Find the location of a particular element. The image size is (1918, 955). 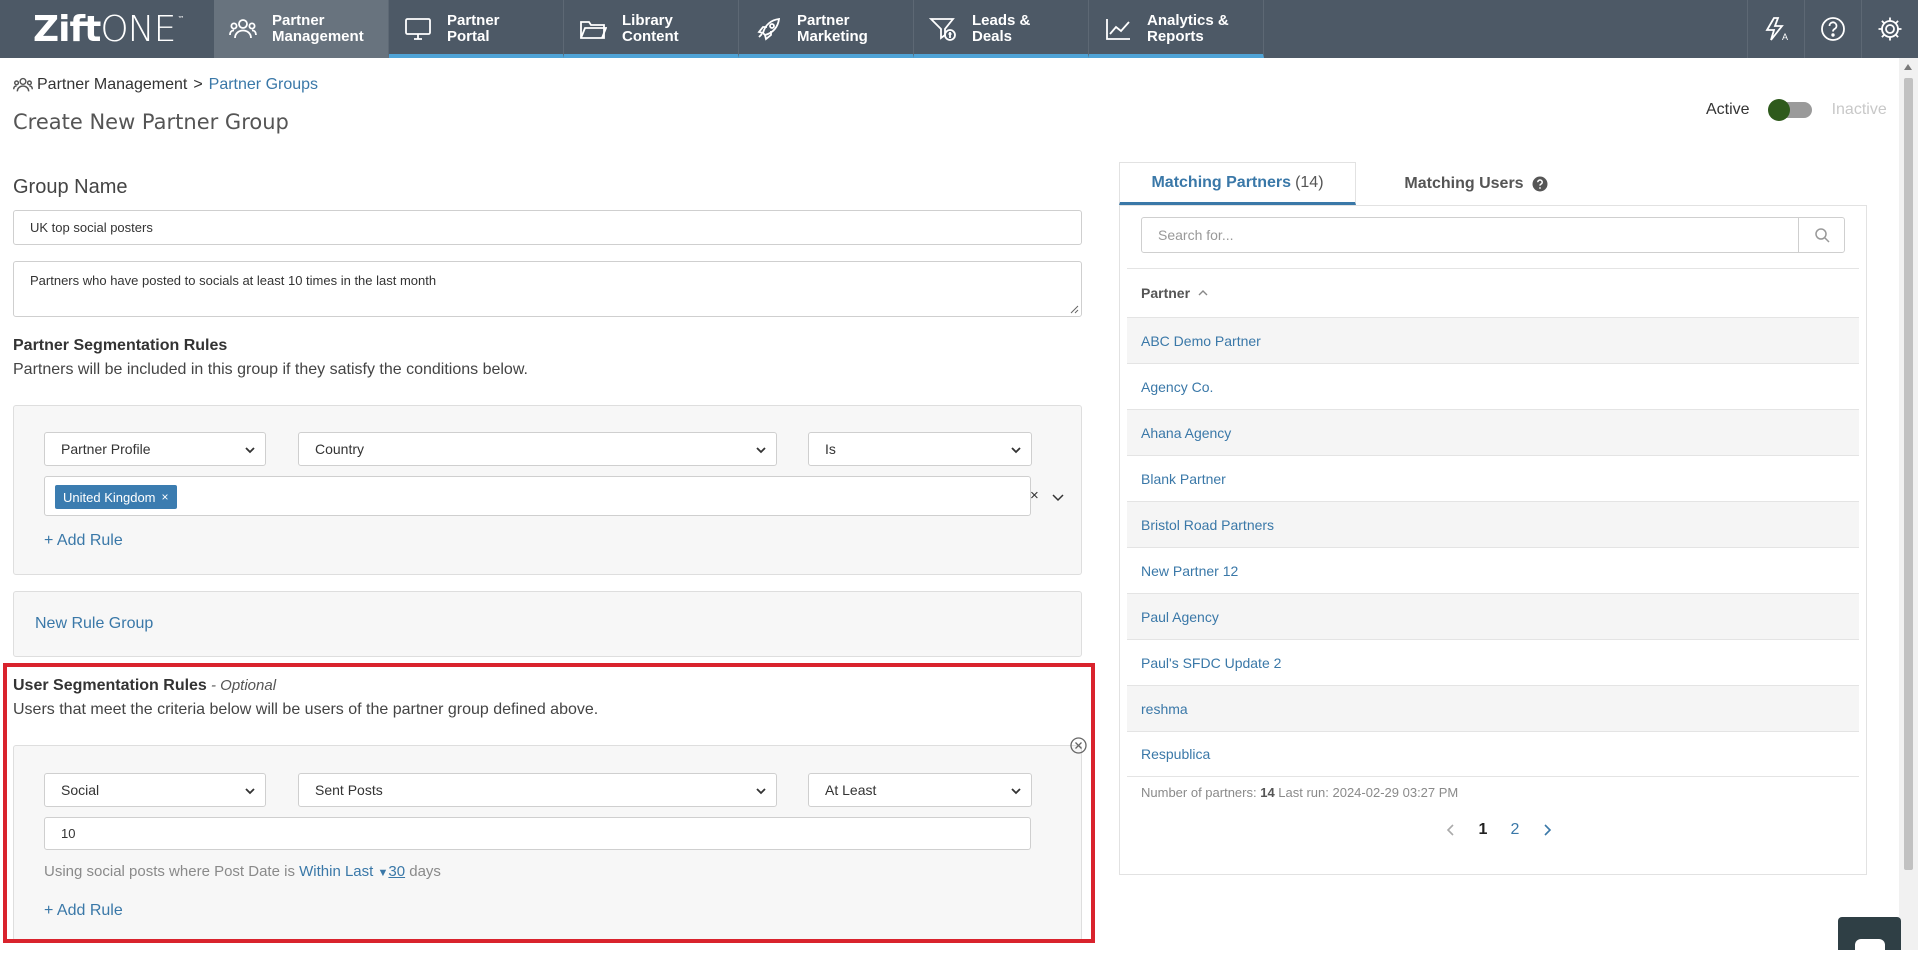

group-name-input: UK top social posters is located at coordinates (547, 227).